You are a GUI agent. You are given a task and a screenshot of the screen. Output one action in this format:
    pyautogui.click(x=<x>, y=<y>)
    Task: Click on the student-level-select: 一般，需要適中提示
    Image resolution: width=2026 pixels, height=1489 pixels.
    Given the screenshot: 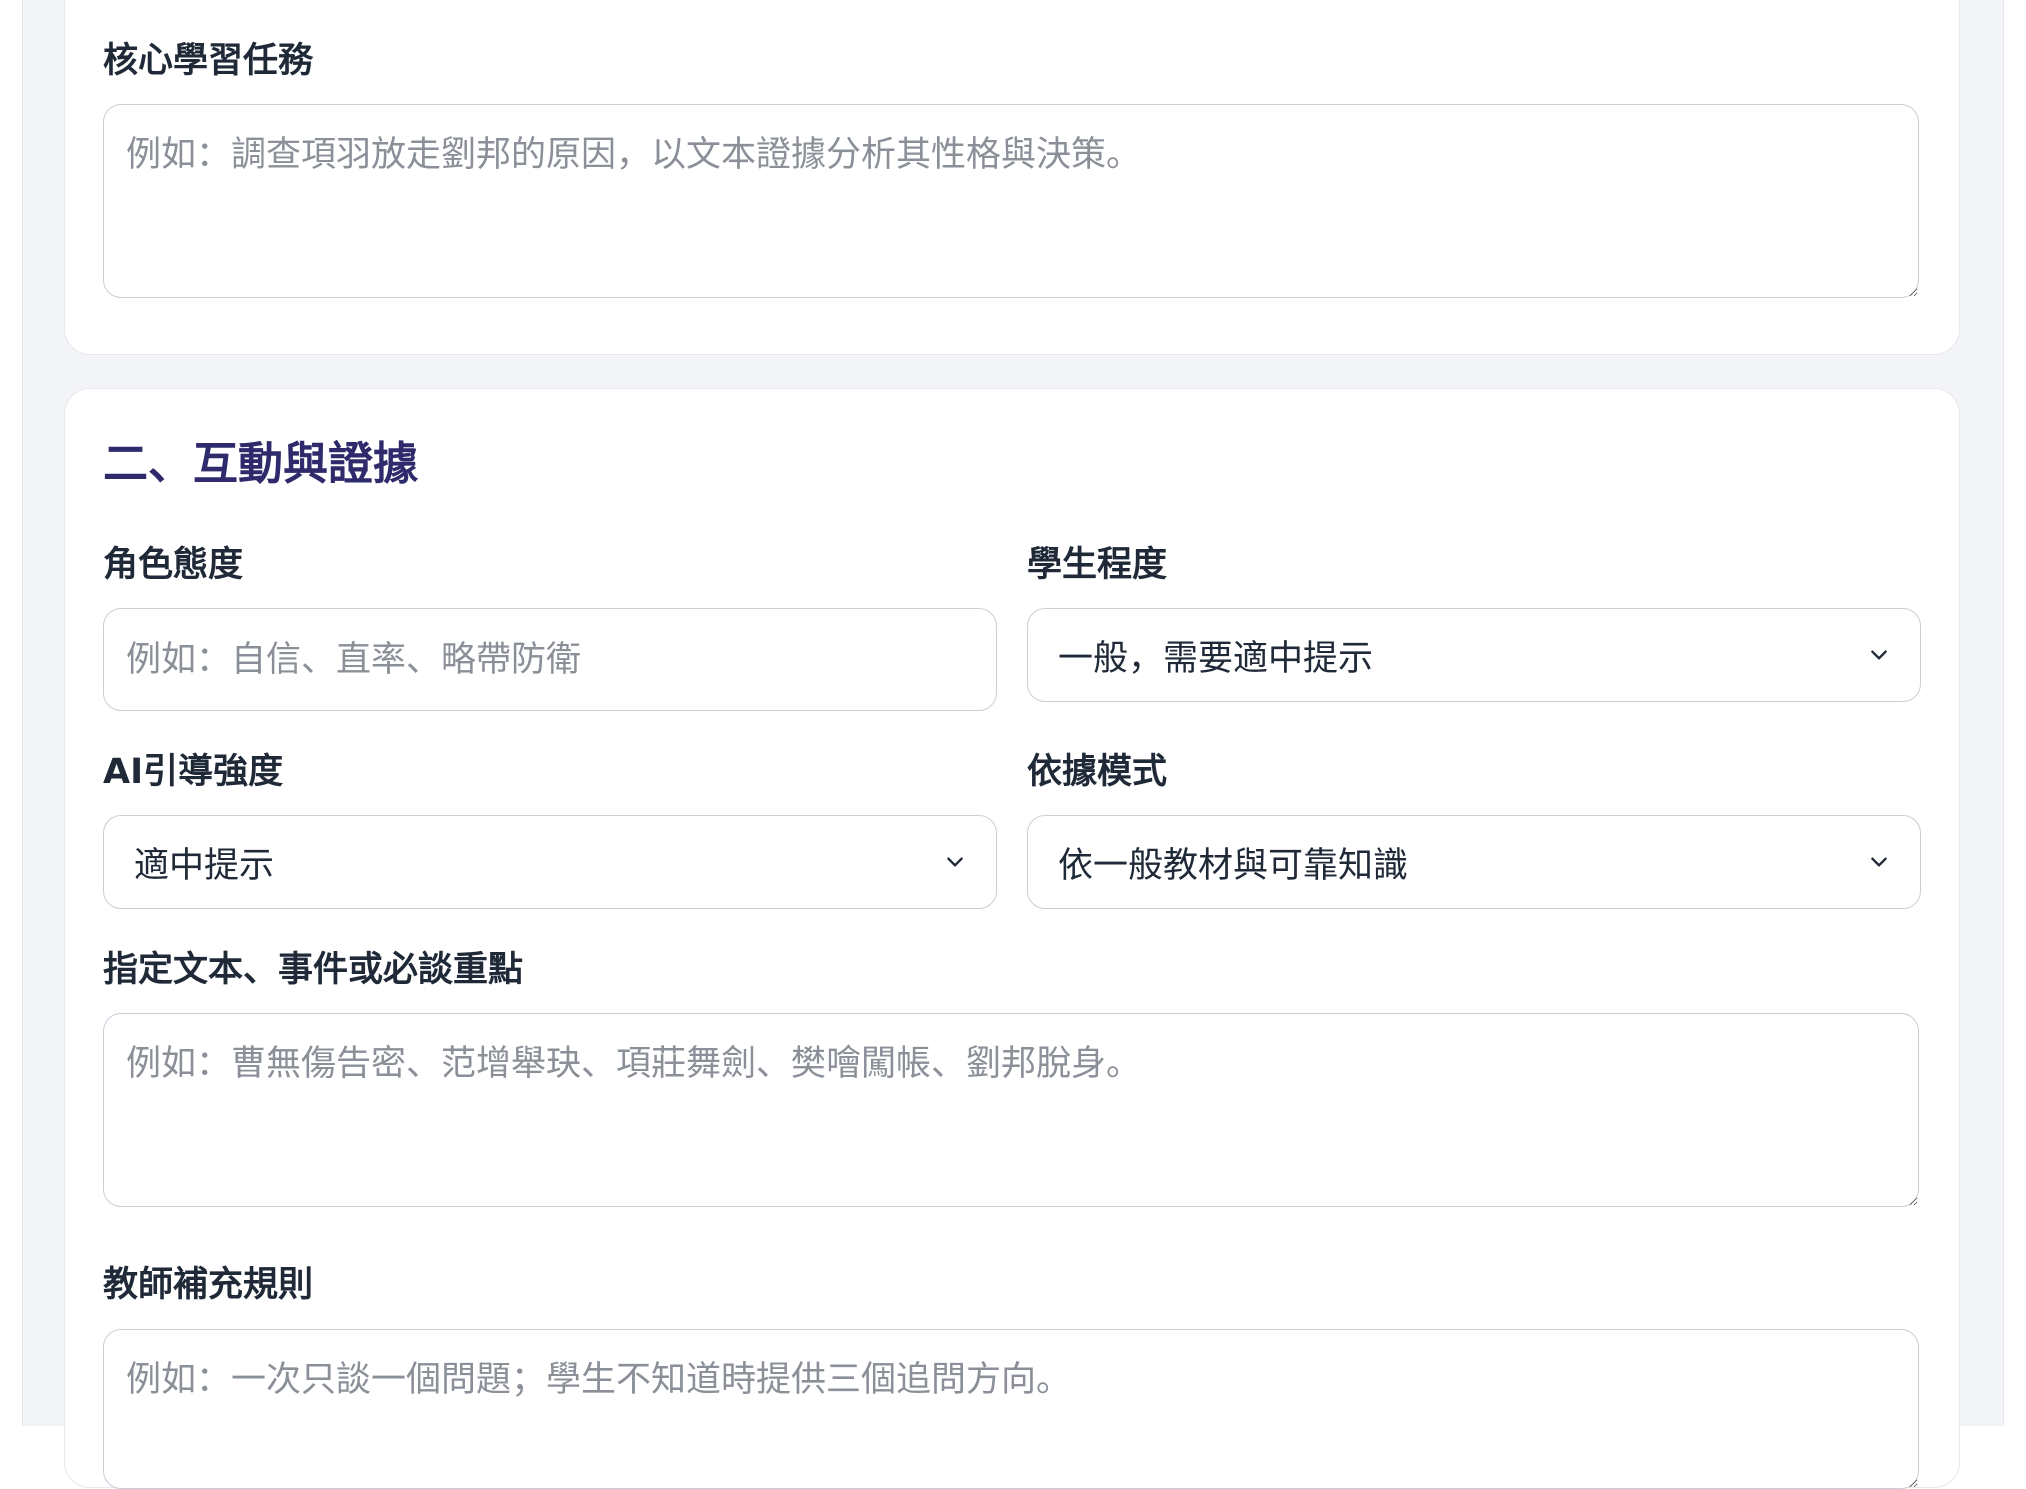 What is the action you would take?
    pyautogui.click(x=1474, y=655)
    